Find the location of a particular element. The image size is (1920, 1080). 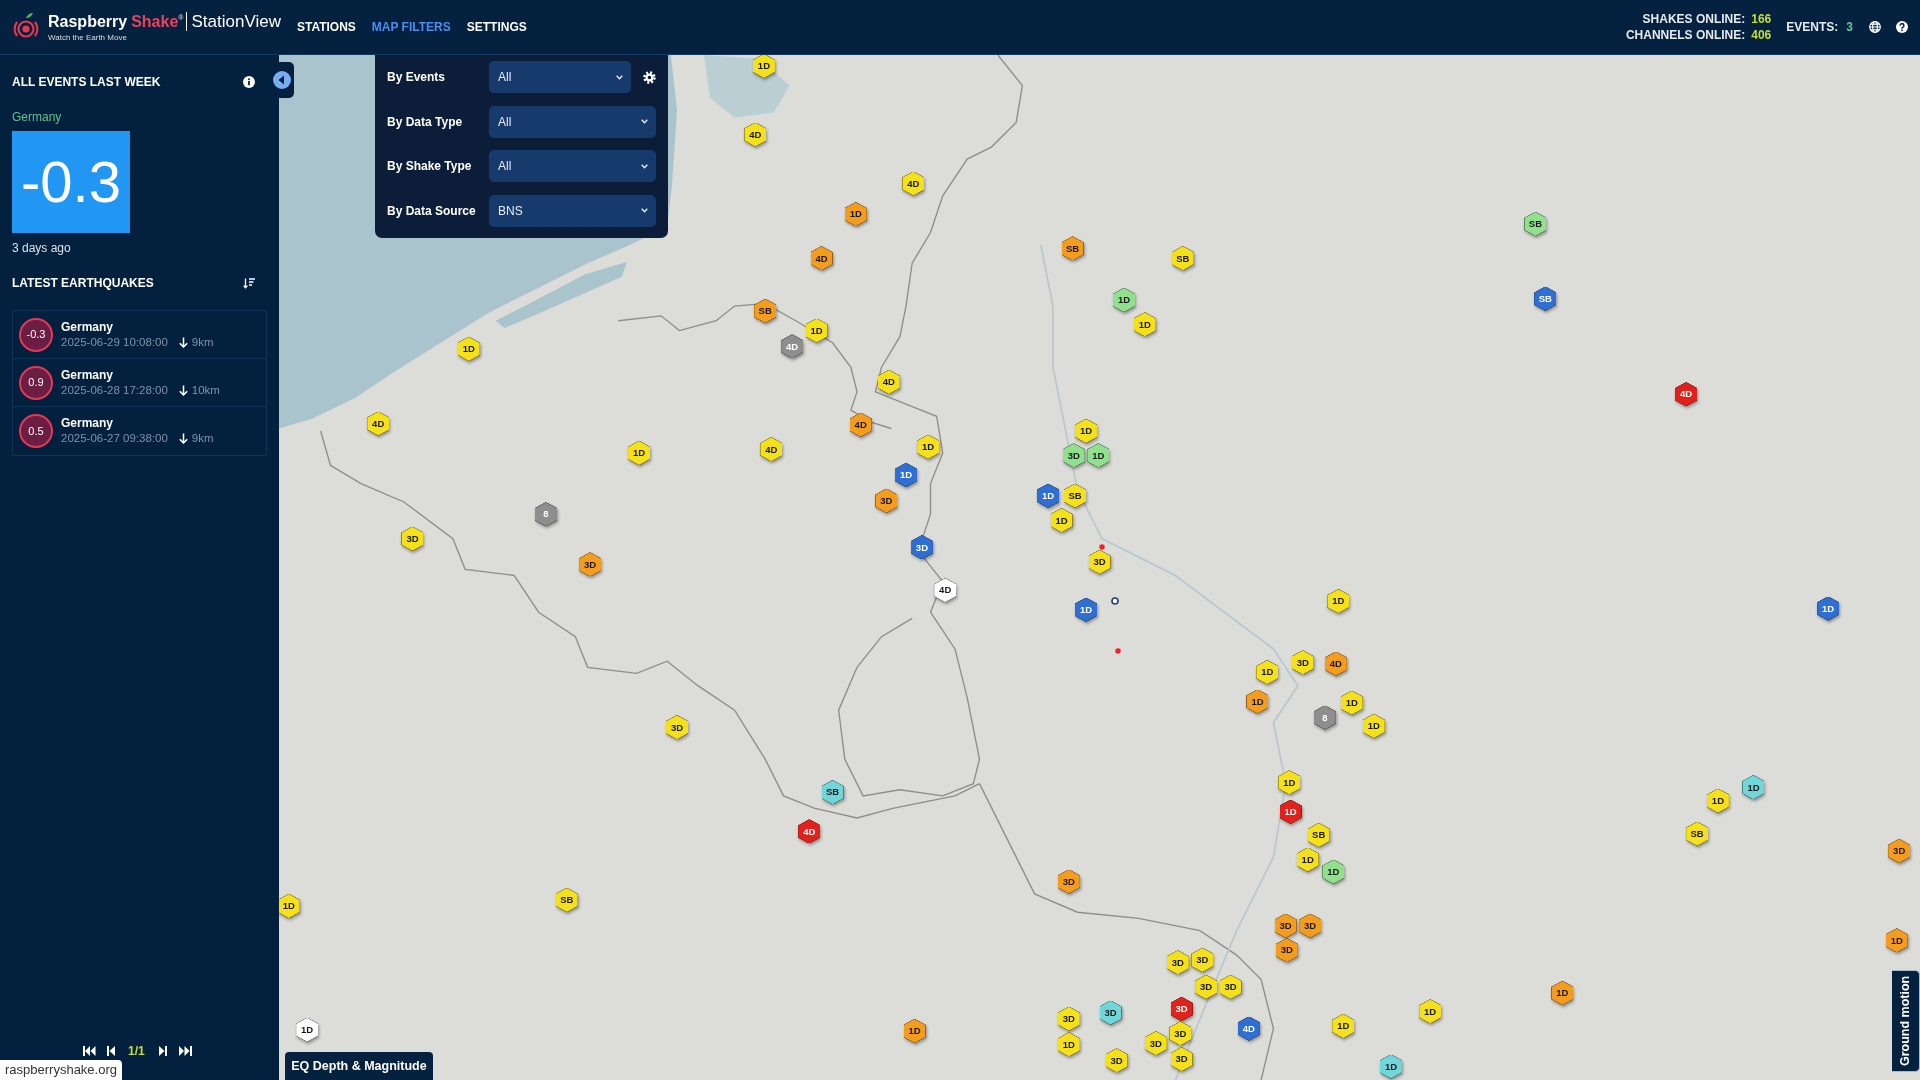

filter-label: By Shake Type is located at coordinates (430, 166).